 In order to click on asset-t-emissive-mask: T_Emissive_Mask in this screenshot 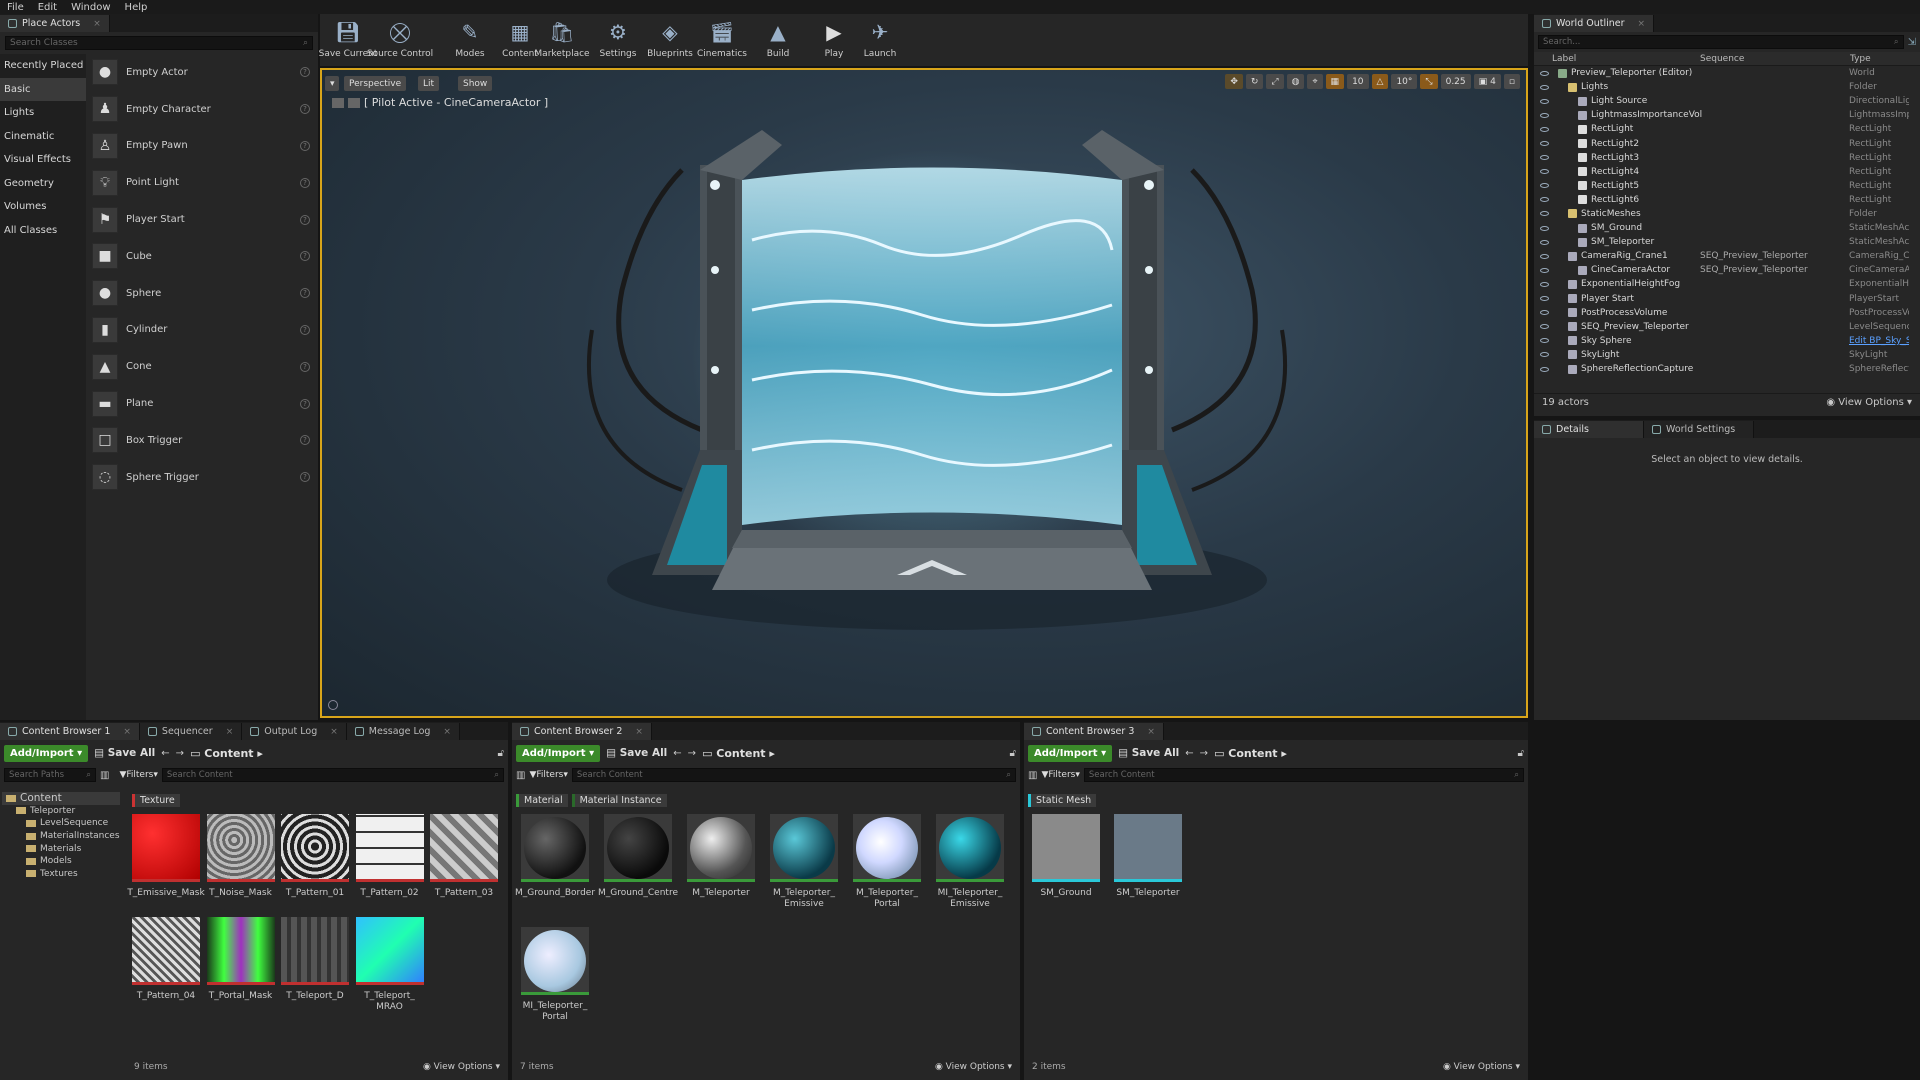, I will do `click(166, 856)`.